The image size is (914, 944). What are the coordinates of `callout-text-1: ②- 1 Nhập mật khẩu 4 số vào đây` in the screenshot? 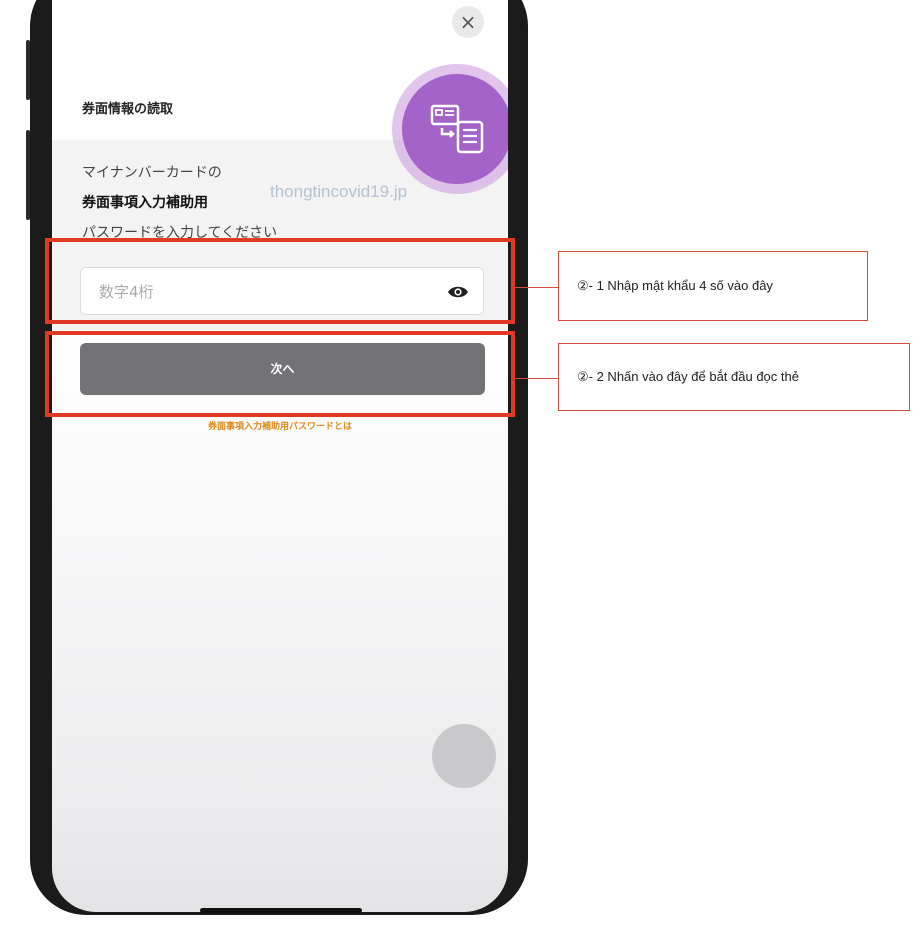 It's located at (675, 285).